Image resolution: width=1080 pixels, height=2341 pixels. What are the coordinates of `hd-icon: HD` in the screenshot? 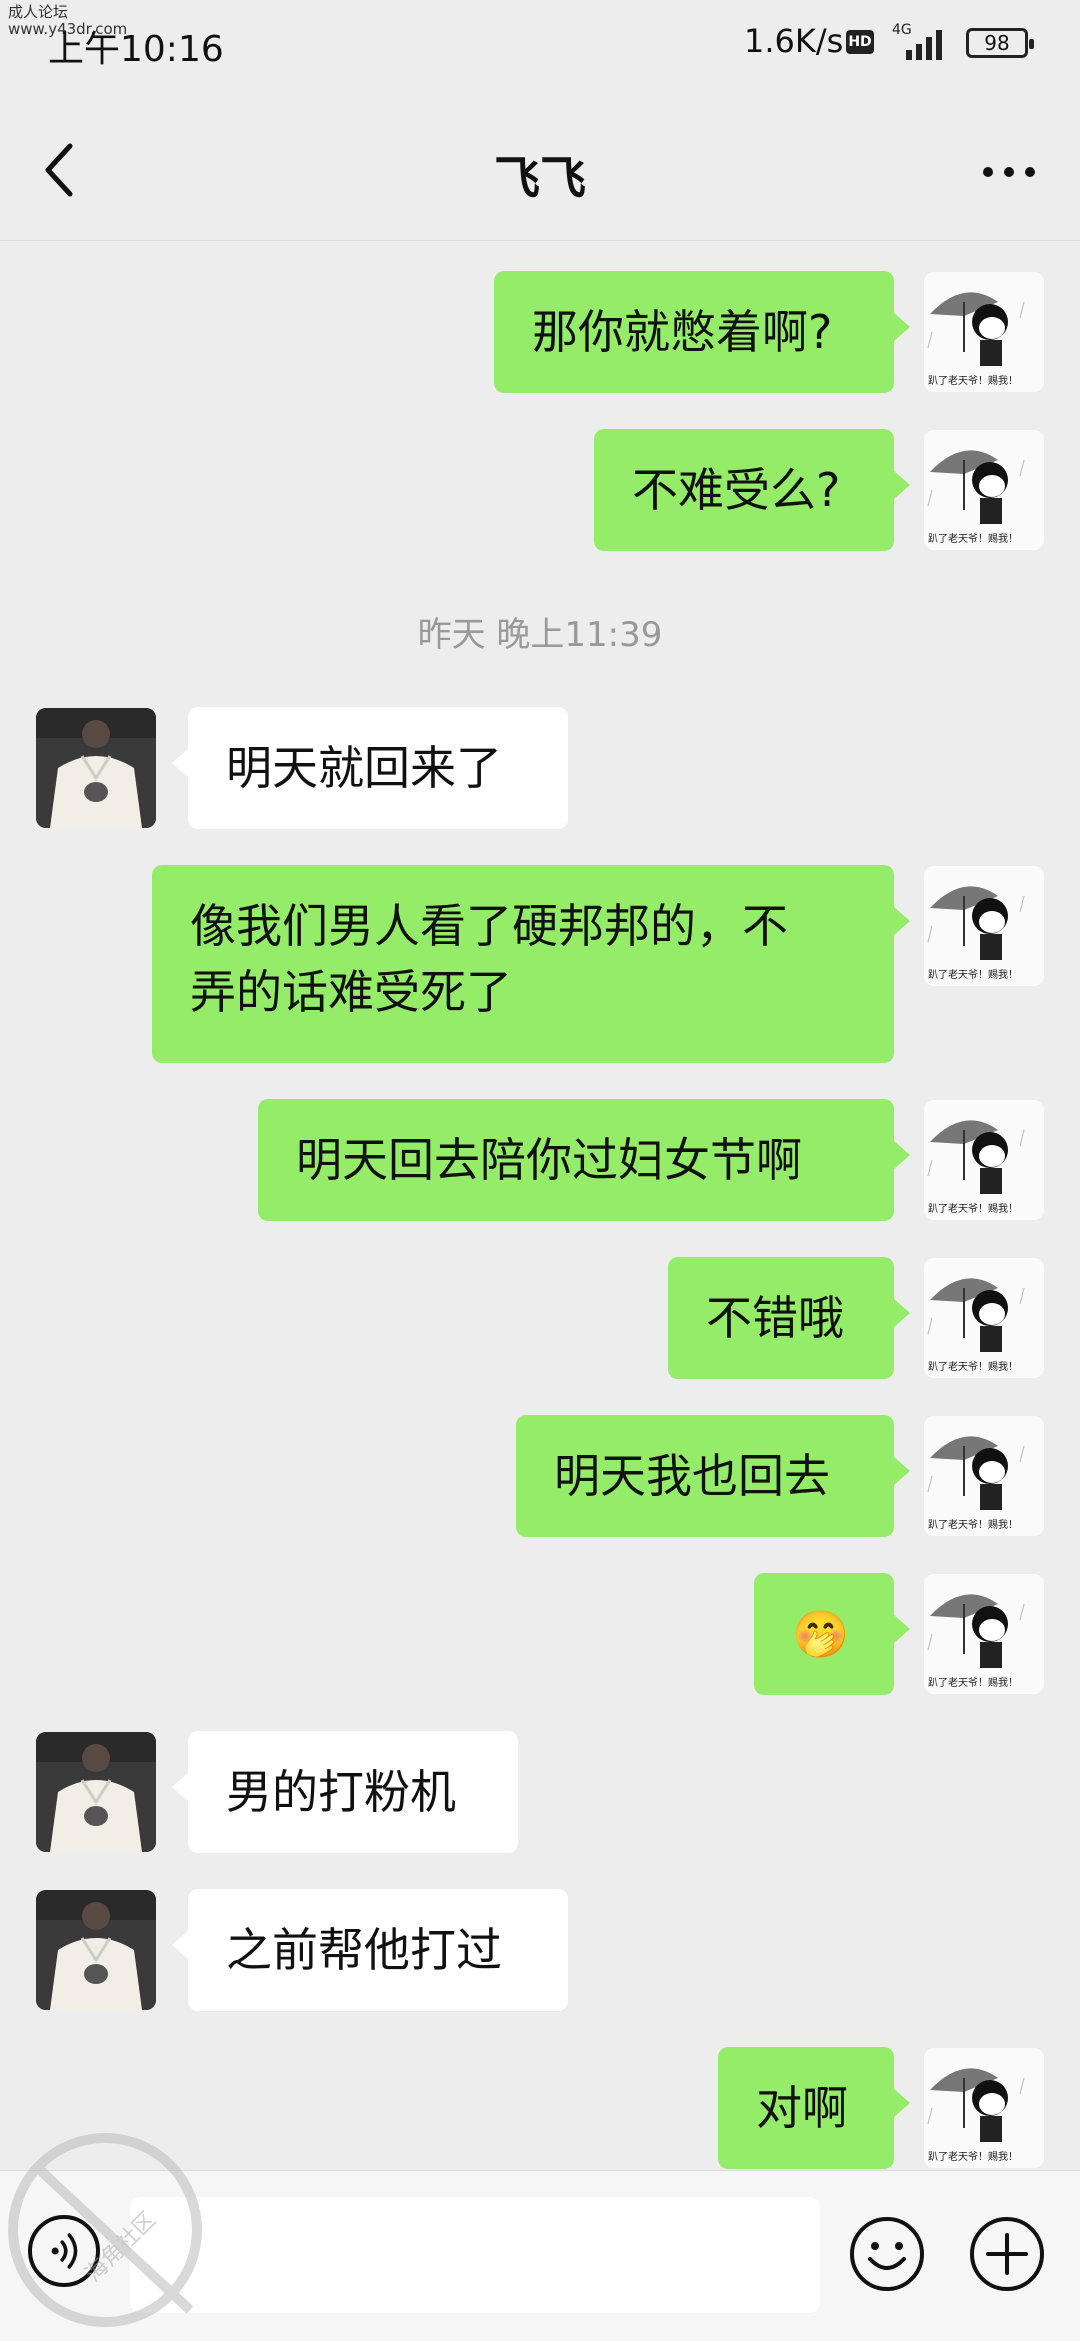 It's located at (860, 42).